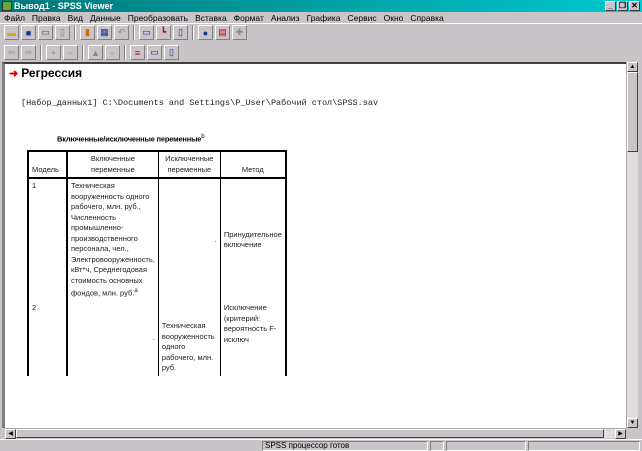  What do you see at coordinates (154, 52) in the screenshot?
I see `insert-title-icon: ▭` at bounding box center [154, 52].